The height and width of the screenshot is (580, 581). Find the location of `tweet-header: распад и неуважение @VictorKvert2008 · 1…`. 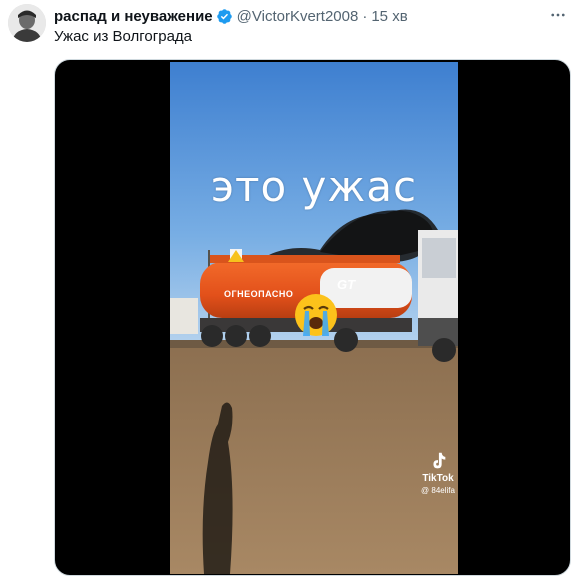

tweet-header: распад и неуважение @VictorKvert2008 · 1… is located at coordinates (231, 16).